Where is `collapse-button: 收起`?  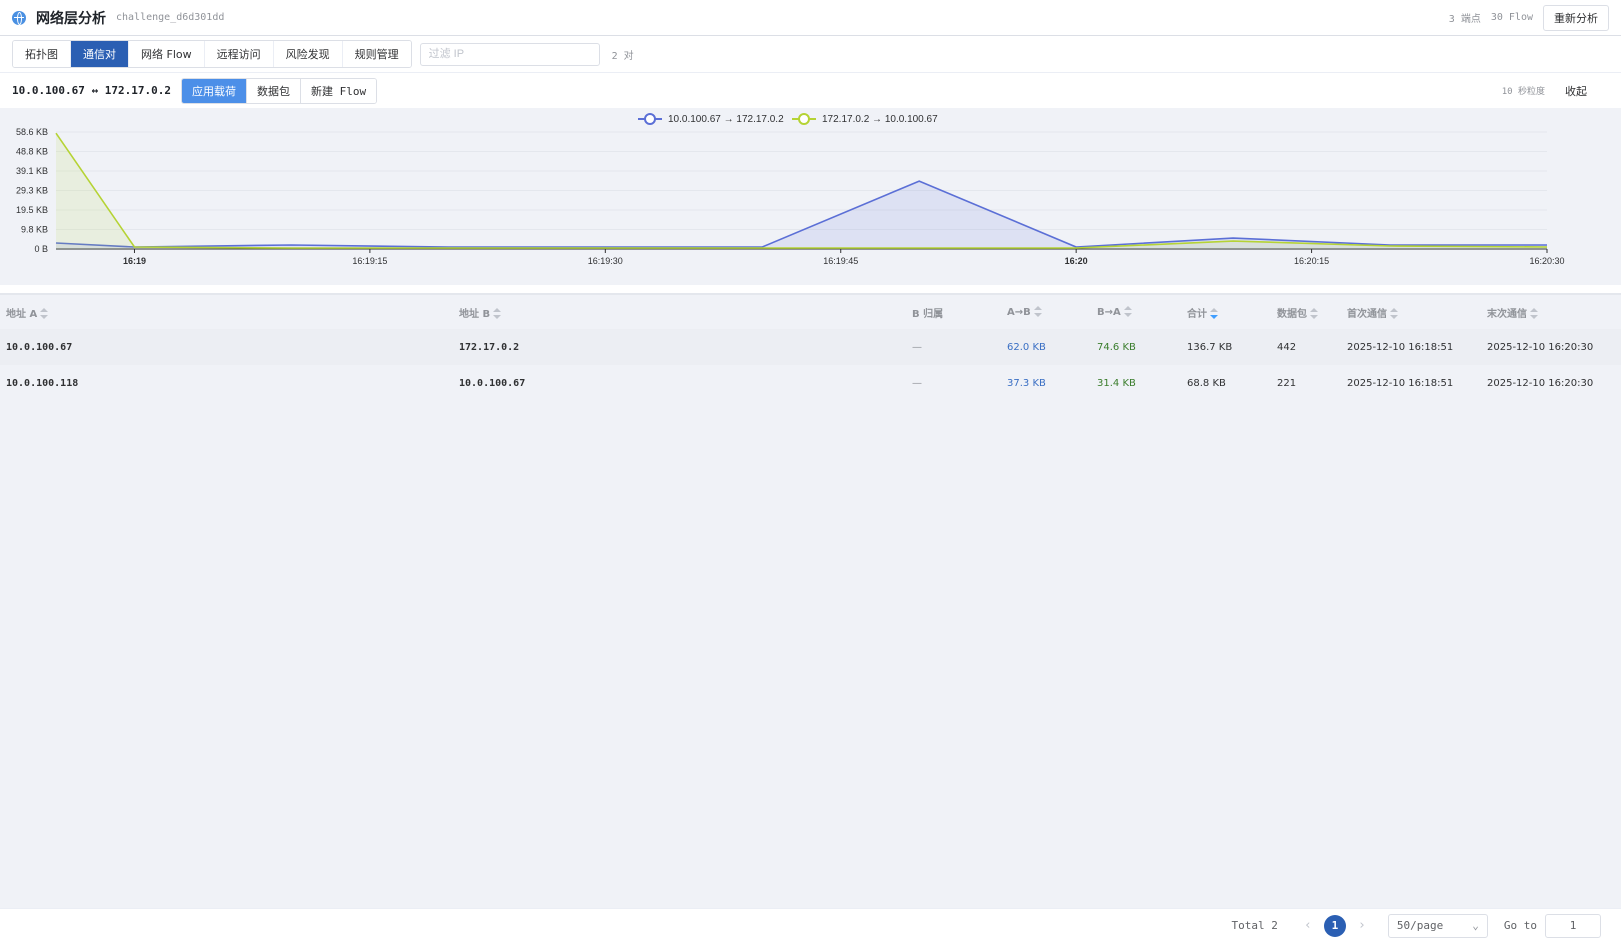
collapse-button: 收起 is located at coordinates (1587, 91).